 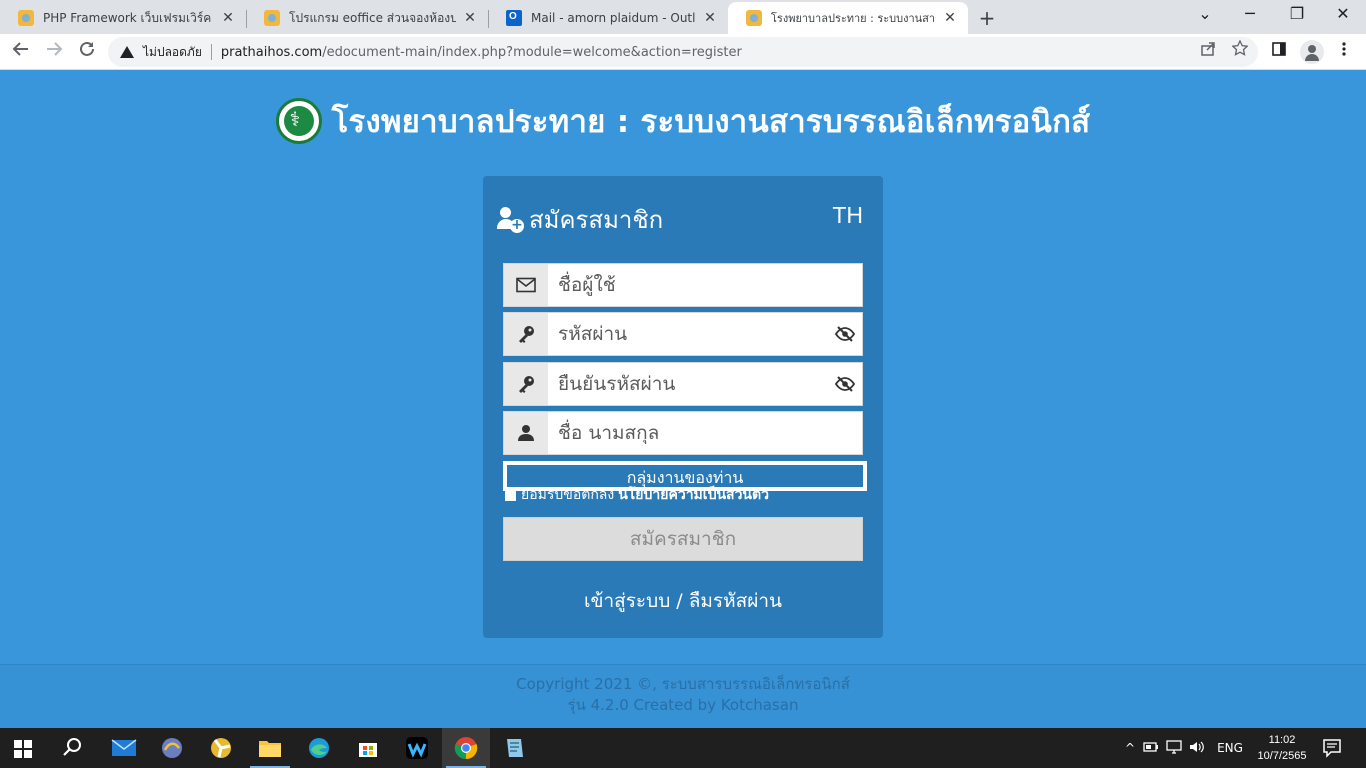 I want to click on battery-icon, so click(x=1151, y=748).